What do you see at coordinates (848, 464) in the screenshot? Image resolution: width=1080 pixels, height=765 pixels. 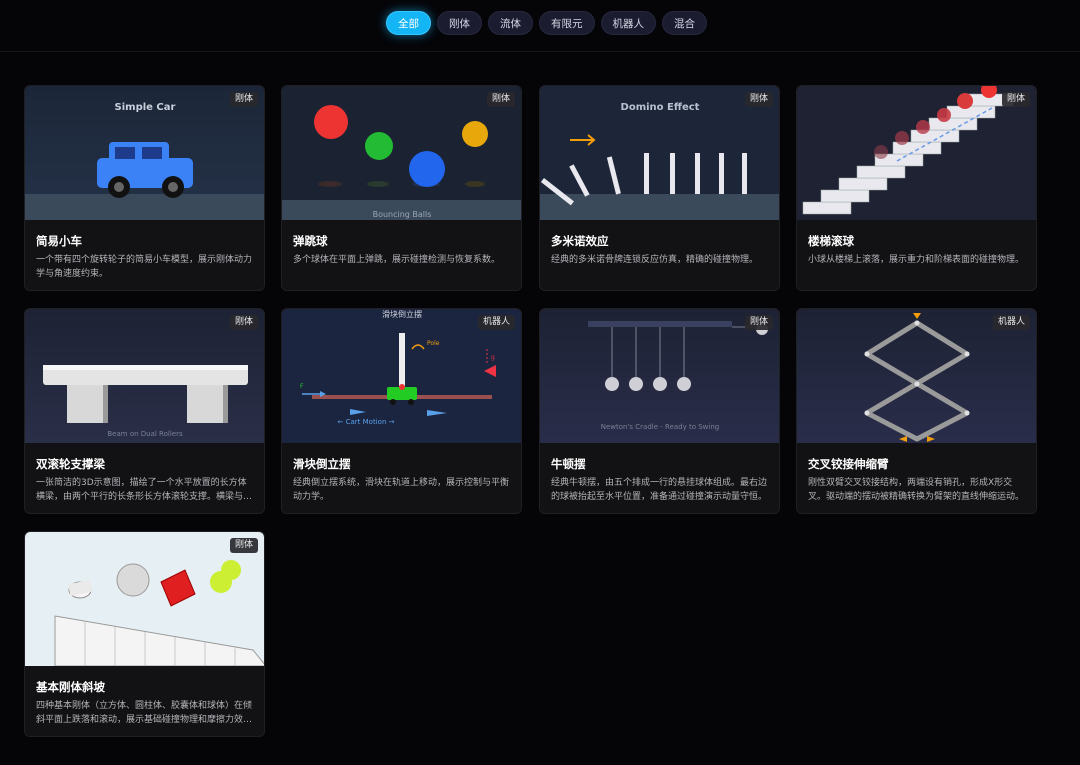 I see `card-title: 交叉铰接伸缩臂` at bounding box center [848, 464].